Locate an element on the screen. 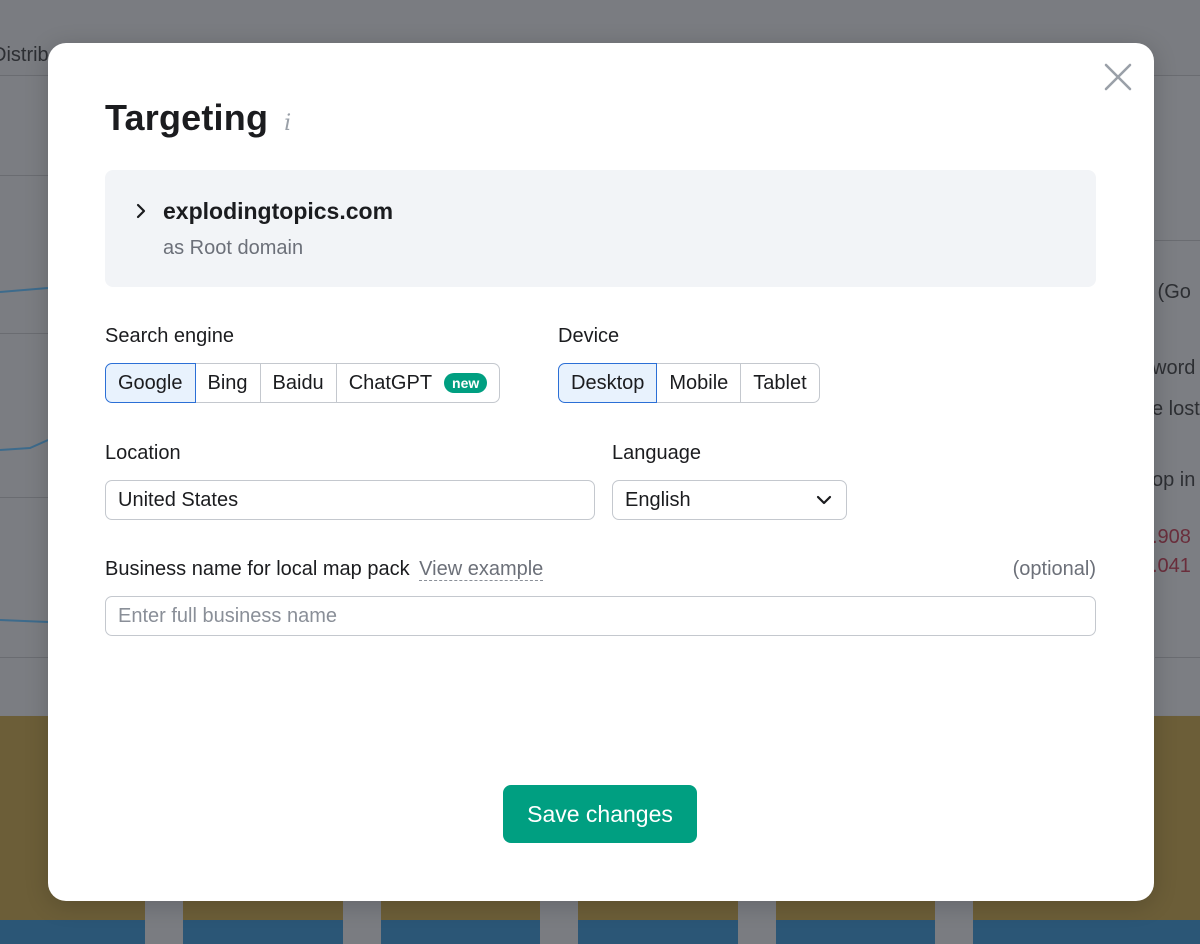 The width and height of the screenshot is (1200, 944). background-value: .041 is located at coordinates (1171, 566).